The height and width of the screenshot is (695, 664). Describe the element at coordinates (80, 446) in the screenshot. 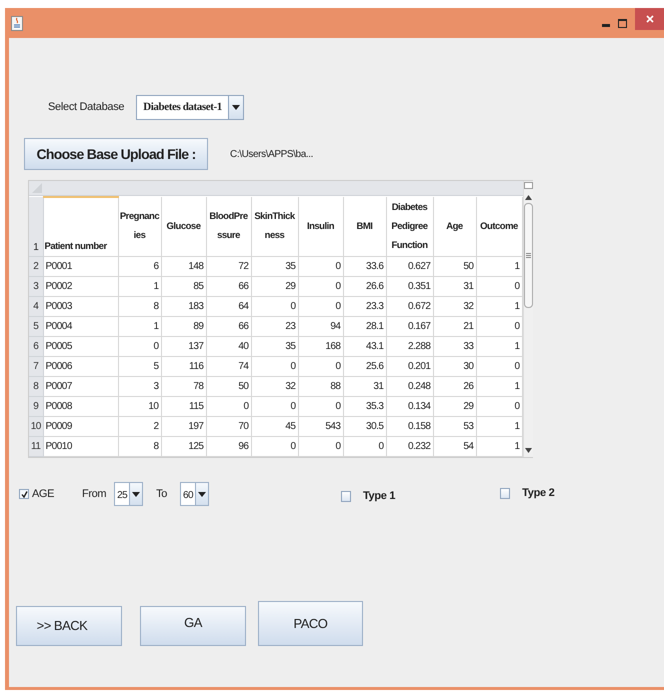

I see `table-cell: P0010` at that location.